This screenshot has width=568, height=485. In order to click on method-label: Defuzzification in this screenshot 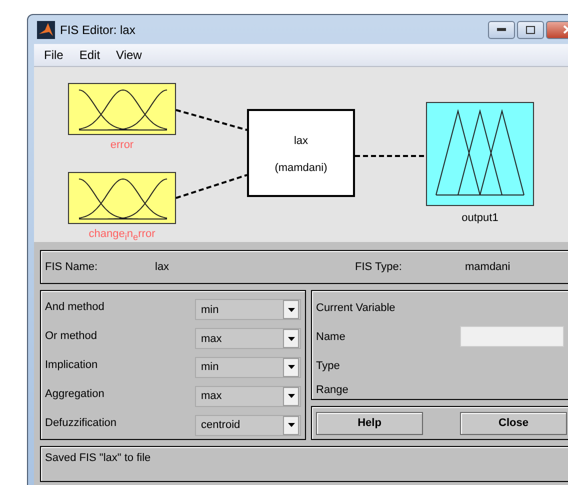, I will do `click(81, 422)`.